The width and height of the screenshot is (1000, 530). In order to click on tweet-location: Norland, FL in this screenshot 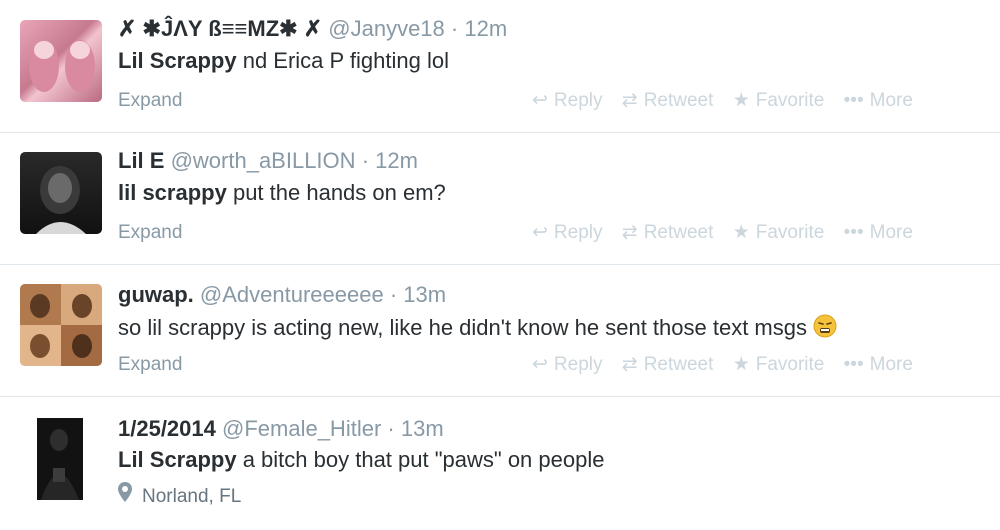, I will do `click(179, 495)`.